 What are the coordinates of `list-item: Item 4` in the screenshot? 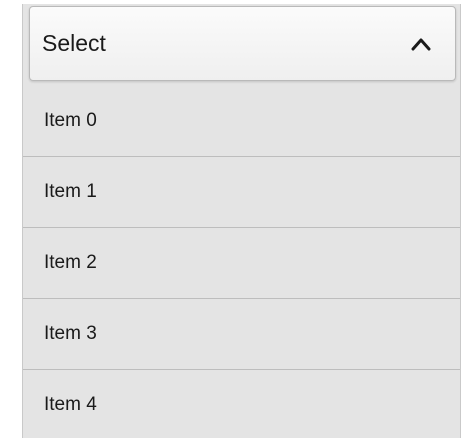 It's located at (241, 404).